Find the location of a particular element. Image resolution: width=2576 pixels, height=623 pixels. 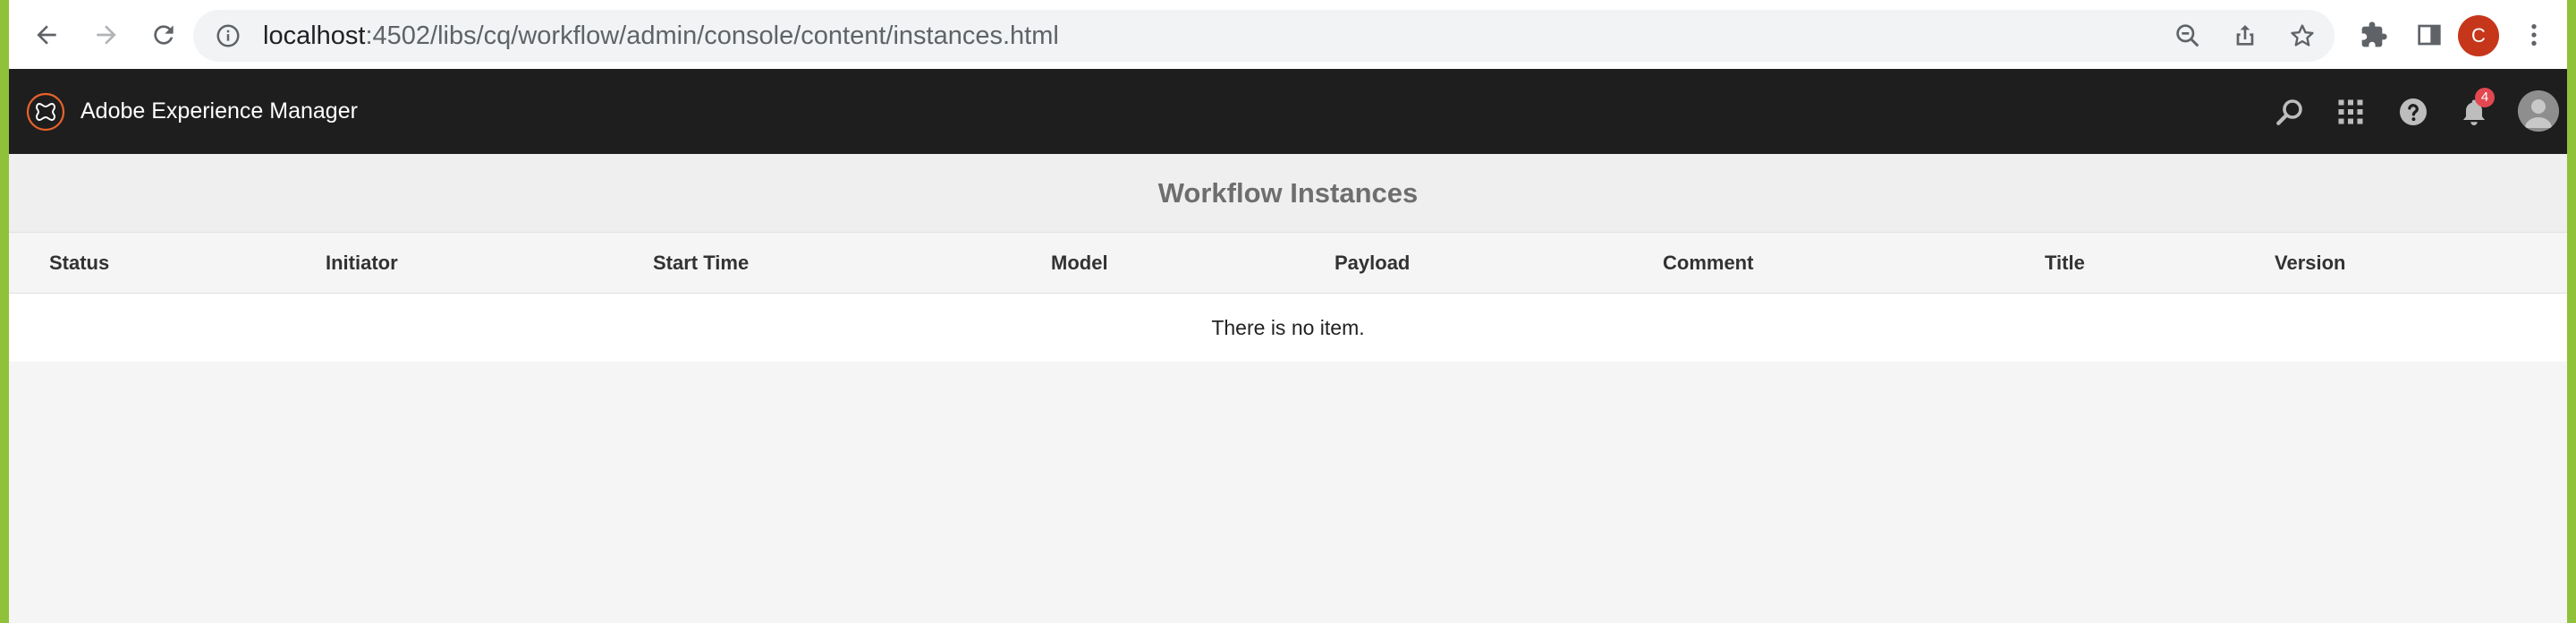

solutions-grid-icon is located at coordinates (2350, 111).